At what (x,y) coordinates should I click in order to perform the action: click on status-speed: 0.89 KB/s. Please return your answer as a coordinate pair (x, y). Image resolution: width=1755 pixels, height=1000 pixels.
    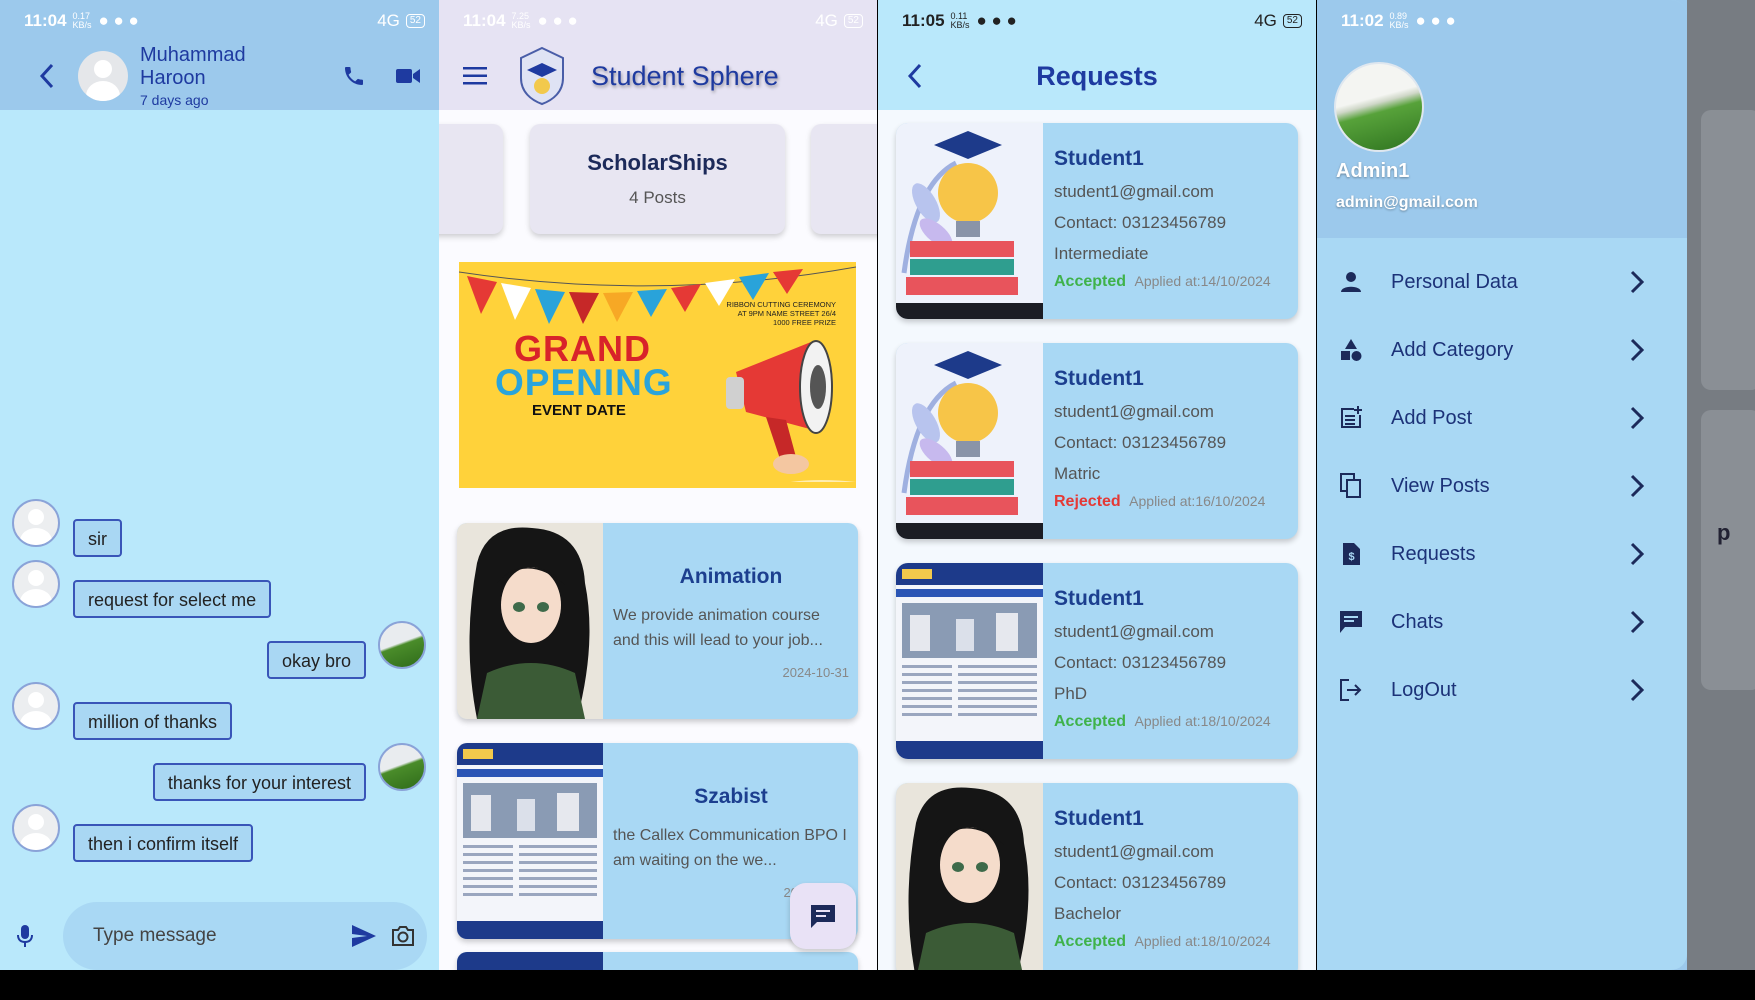
    Looking at the image, I should click on (1399, 20).